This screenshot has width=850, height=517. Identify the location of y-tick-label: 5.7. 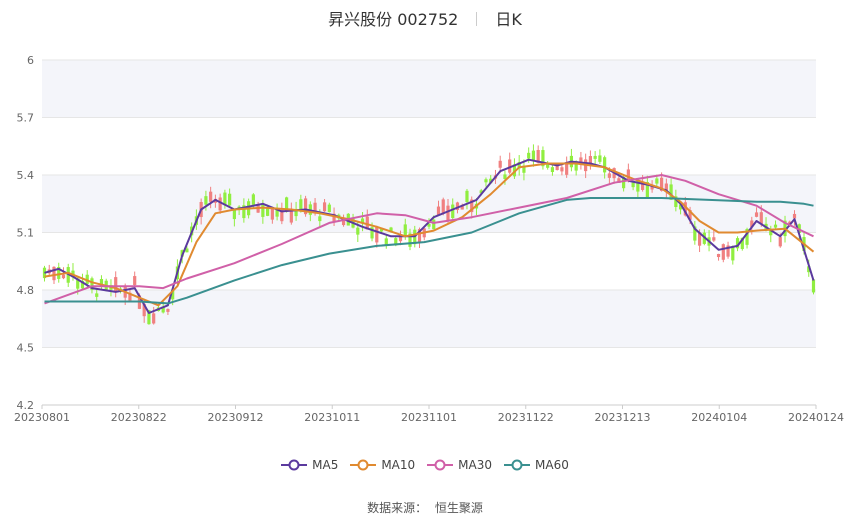
(26, 118).